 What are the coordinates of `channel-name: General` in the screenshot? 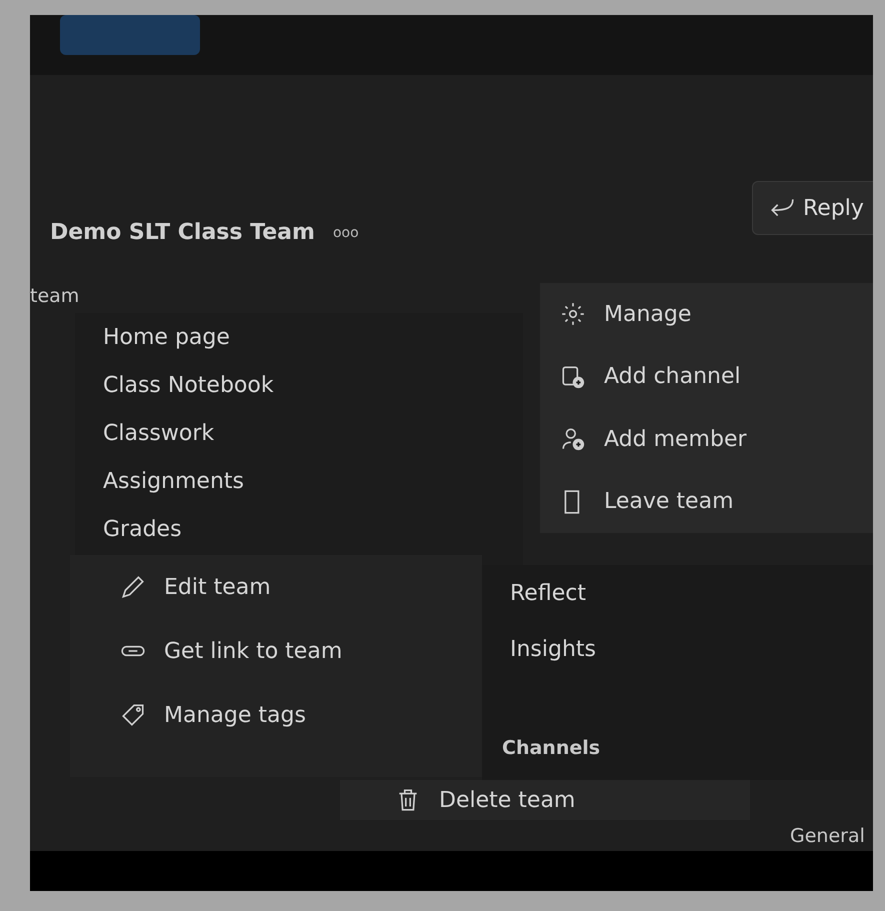 It's located at (831, 836).